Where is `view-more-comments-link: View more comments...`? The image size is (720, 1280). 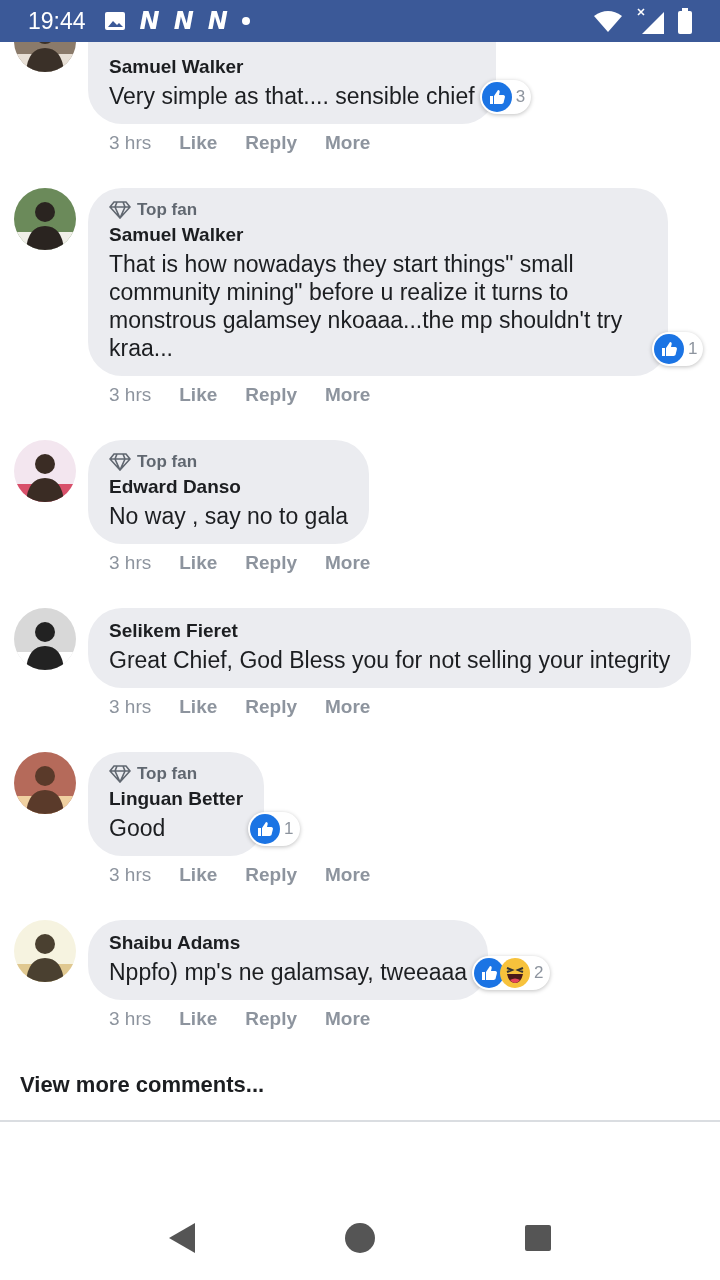
view-more-comments-link: View more comments... is located at coordinates (142, 1085).